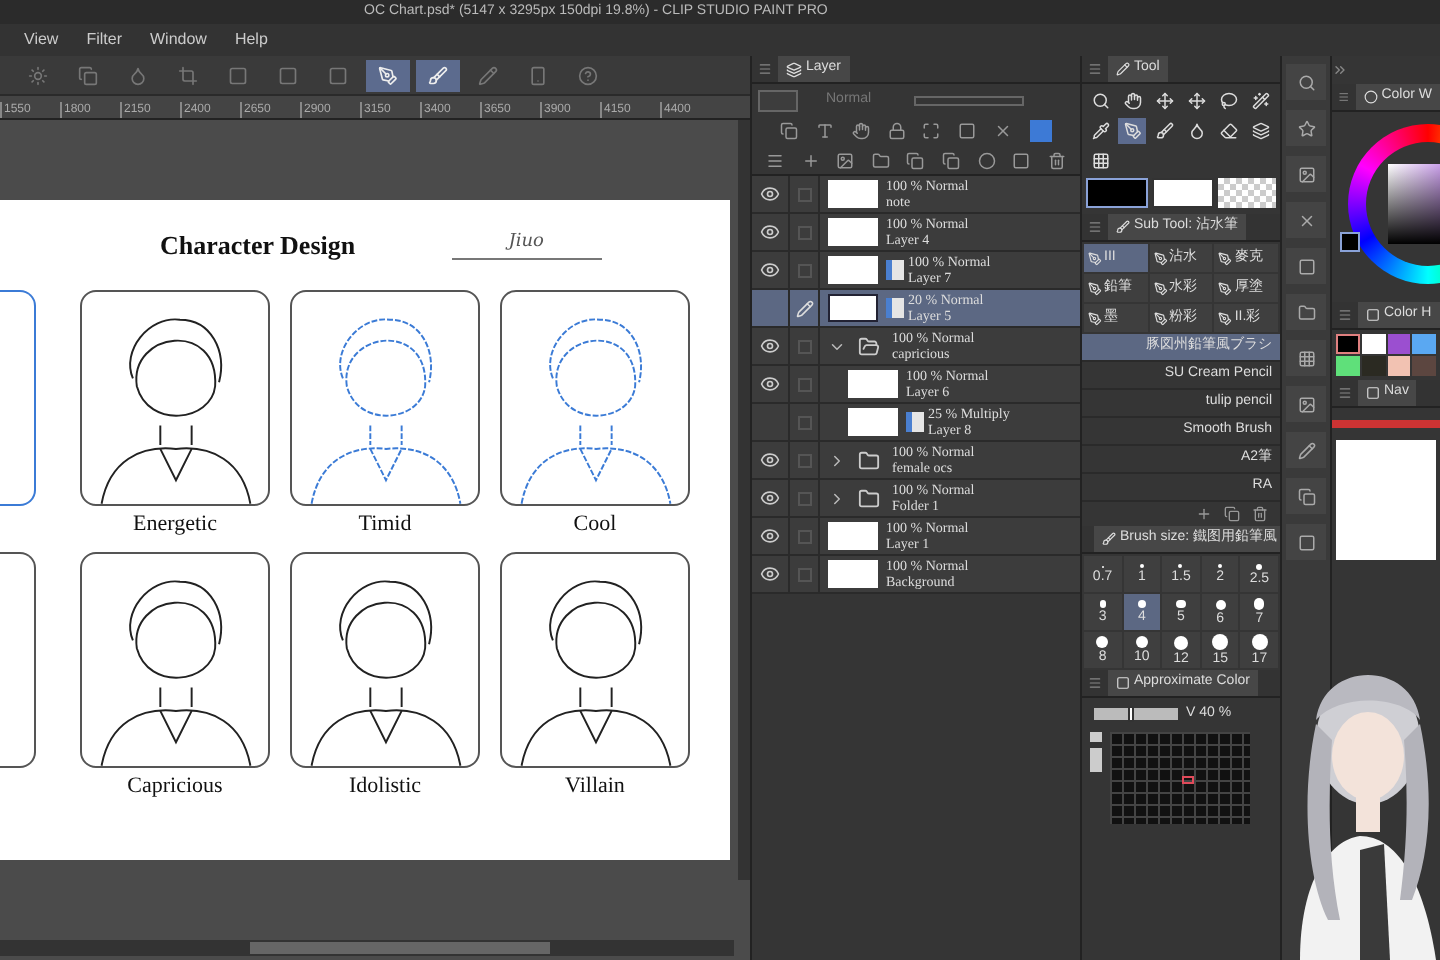  What do you see at coordinates (778, 100) in the screenshot?
I see `color-mode-dropdown` at bounding box center [778, 100].